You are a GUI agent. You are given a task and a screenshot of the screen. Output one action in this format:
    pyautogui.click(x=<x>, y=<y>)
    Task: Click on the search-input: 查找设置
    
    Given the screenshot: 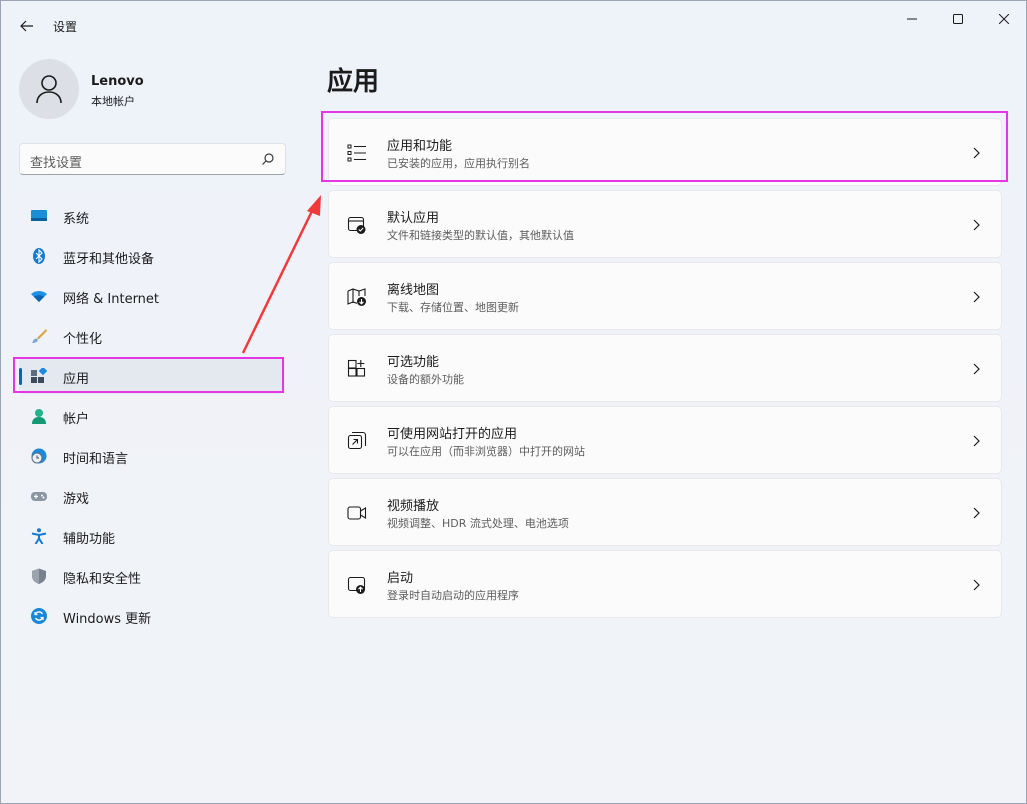 What is the action you would take?
    pyautogui.click(x=152, y=159)
    